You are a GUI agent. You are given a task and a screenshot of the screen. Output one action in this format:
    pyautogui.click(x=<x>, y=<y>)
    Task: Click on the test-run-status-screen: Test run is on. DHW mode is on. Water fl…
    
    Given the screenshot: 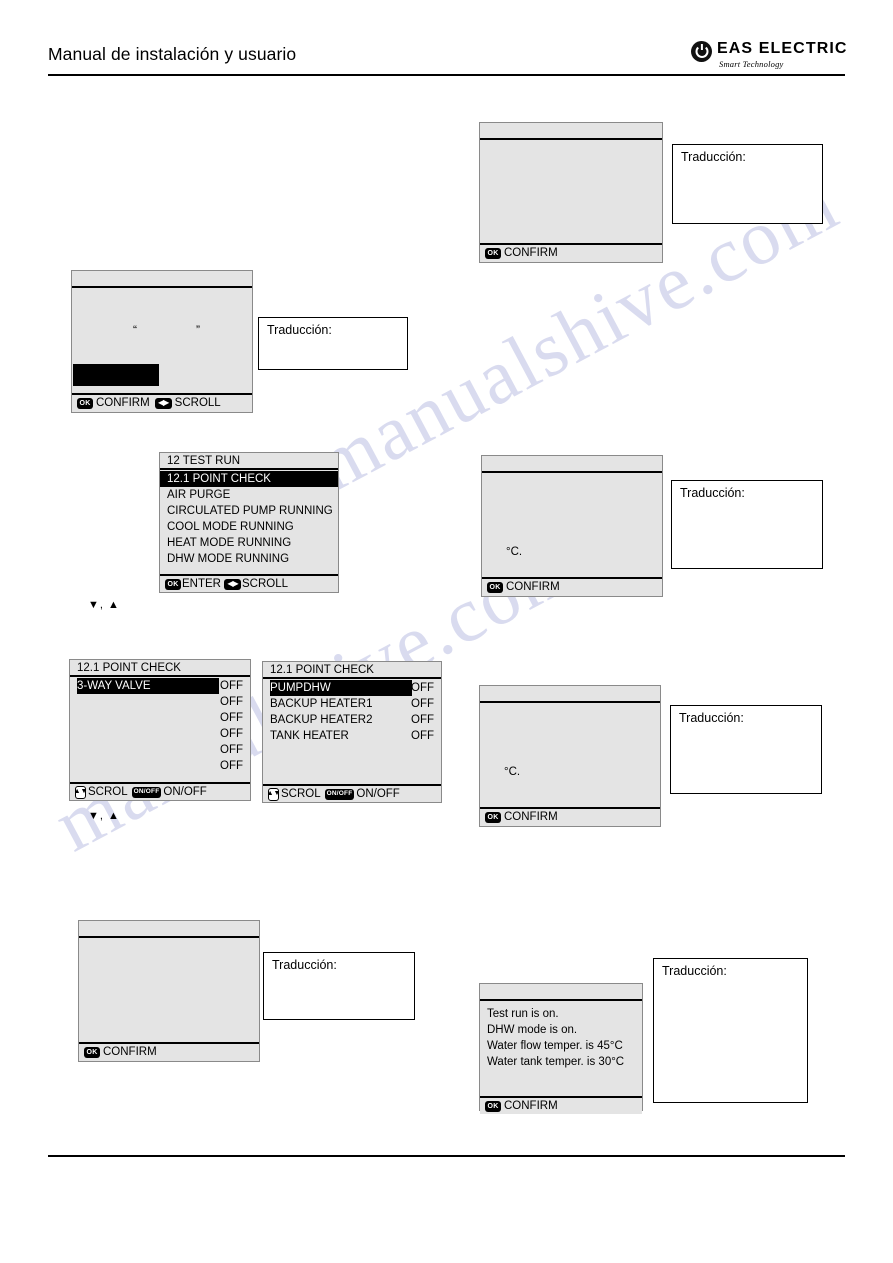 What is the action you would take?
    pyautogui.click(x=561, y=1048)
    